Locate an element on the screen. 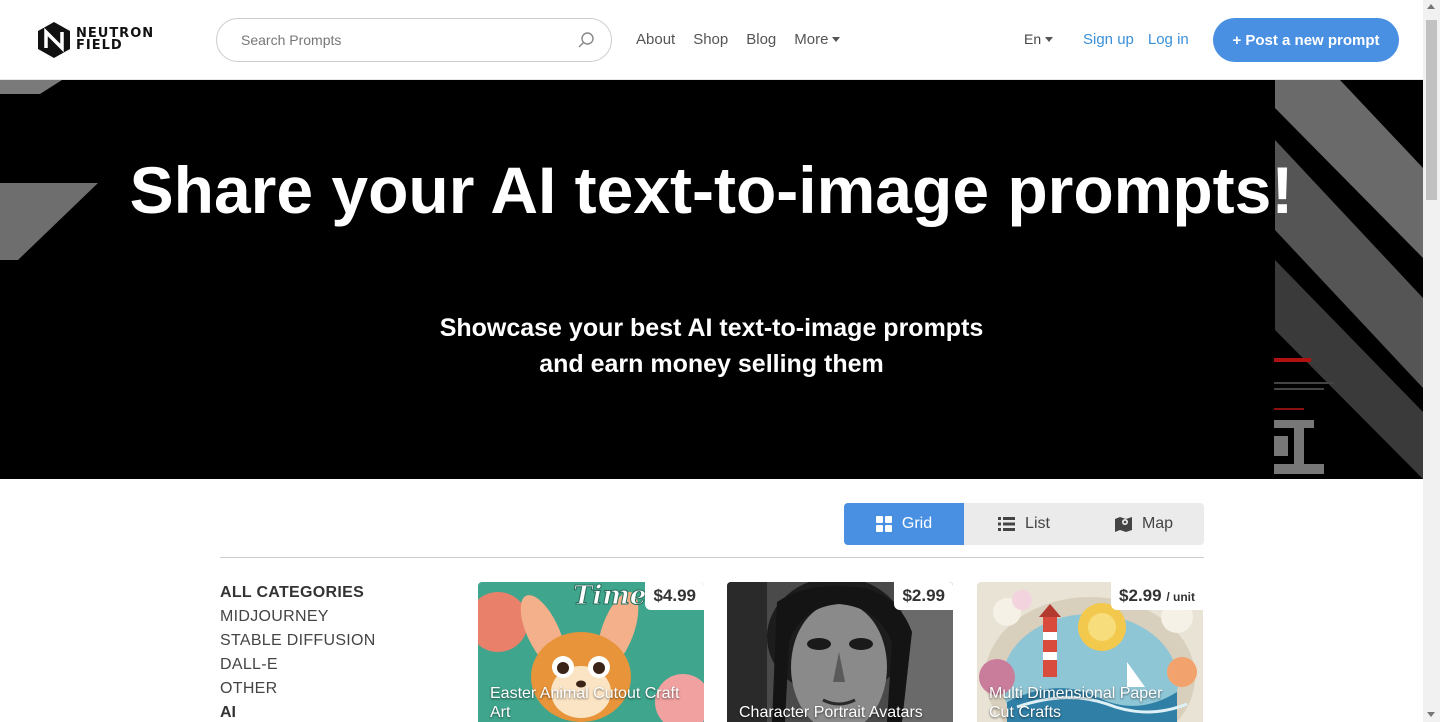 The image size is (1440, 722). main-nav: About Shop Blog More is located at coordinates (738, 39).